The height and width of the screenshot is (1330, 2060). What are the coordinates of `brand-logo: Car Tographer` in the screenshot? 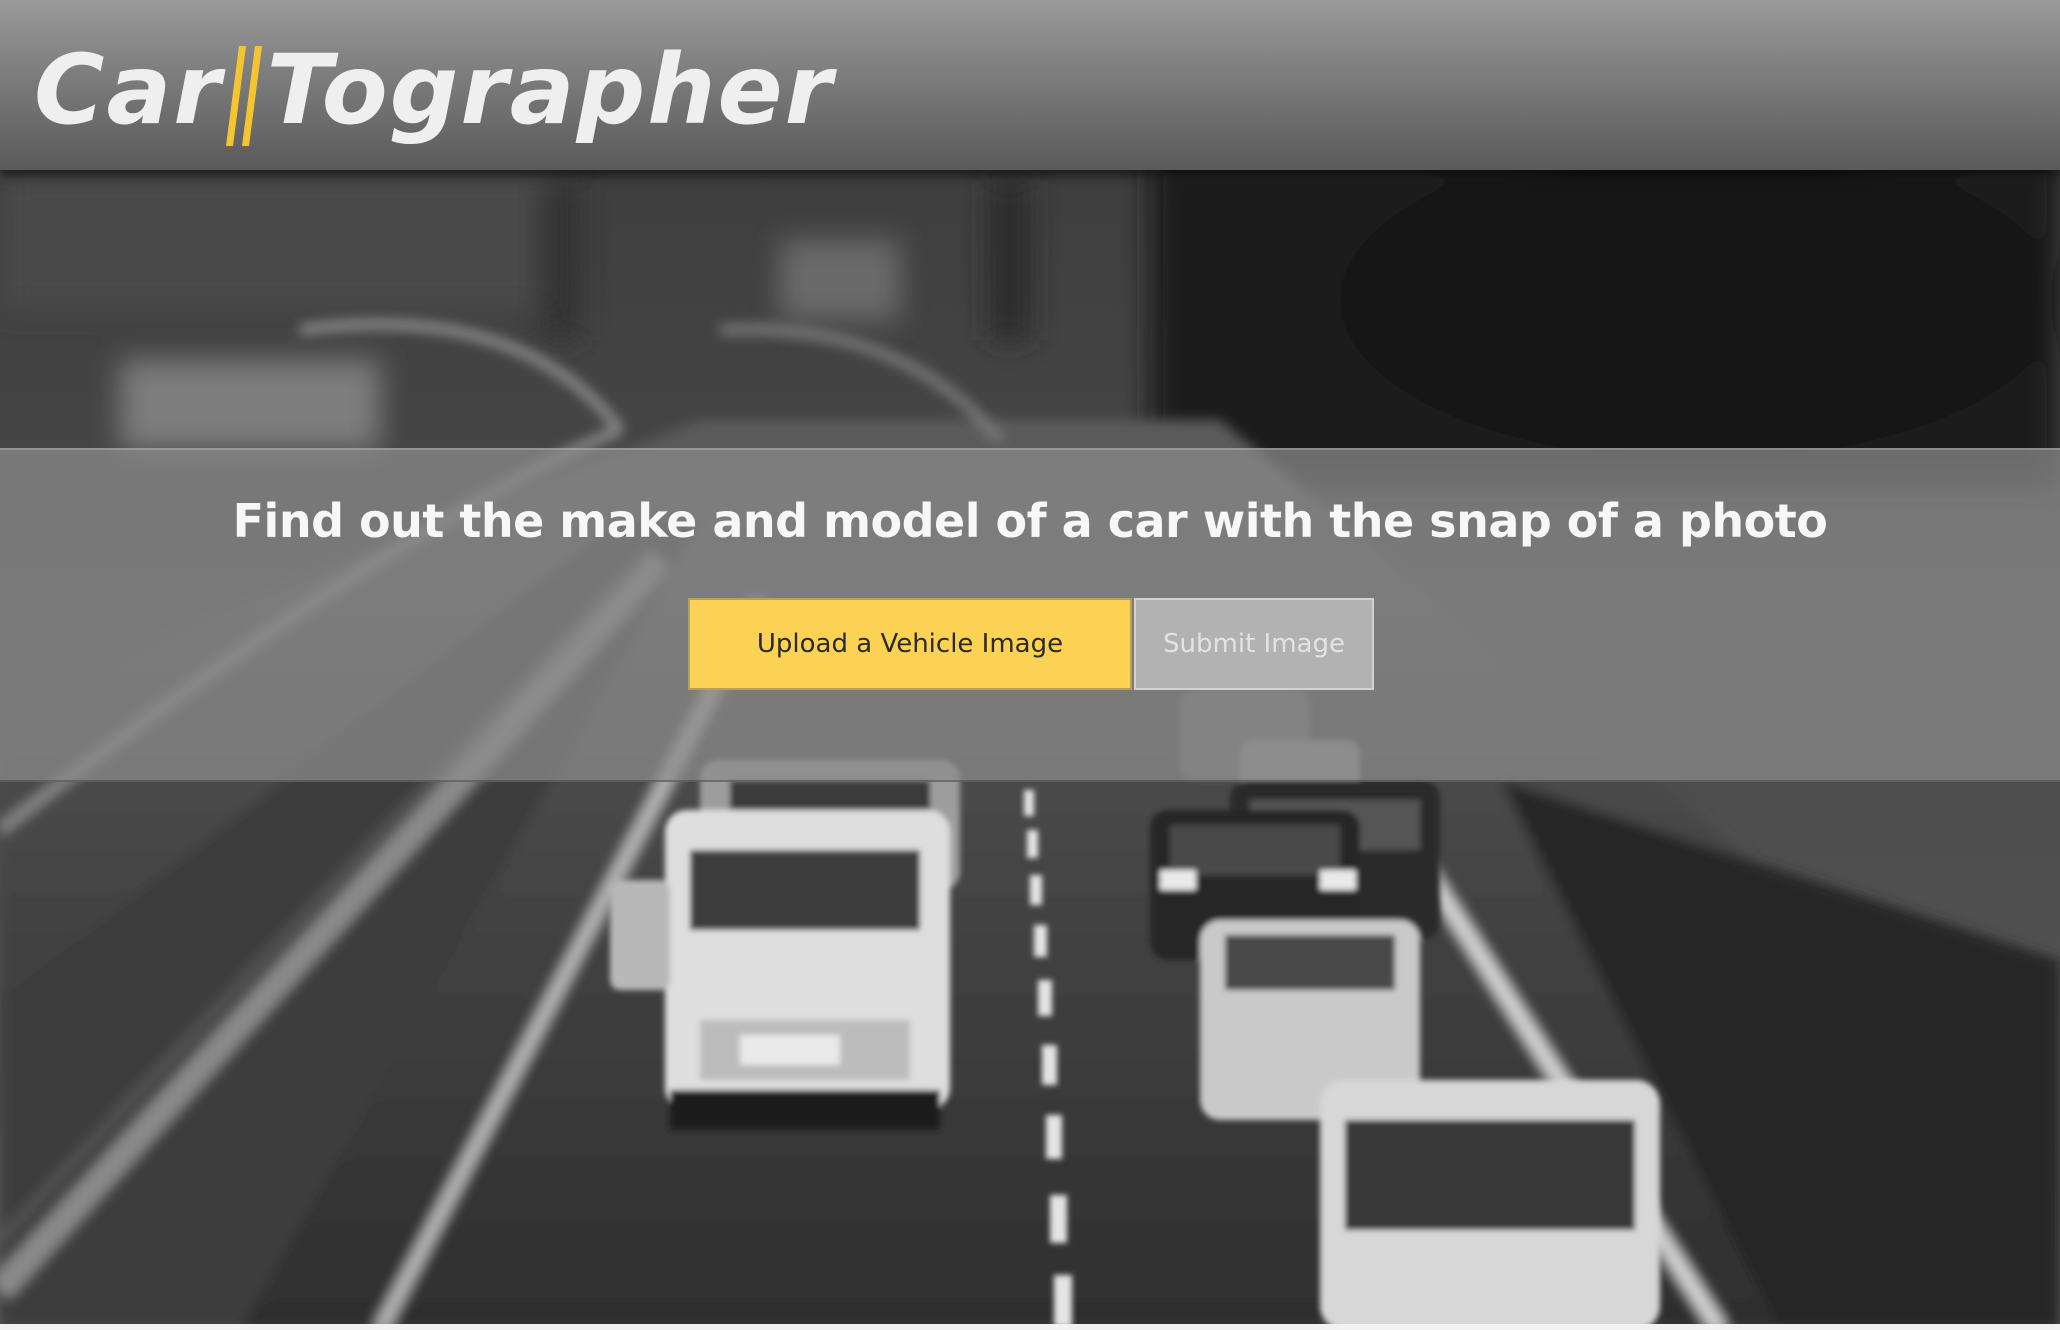 It's located at (434, 87).